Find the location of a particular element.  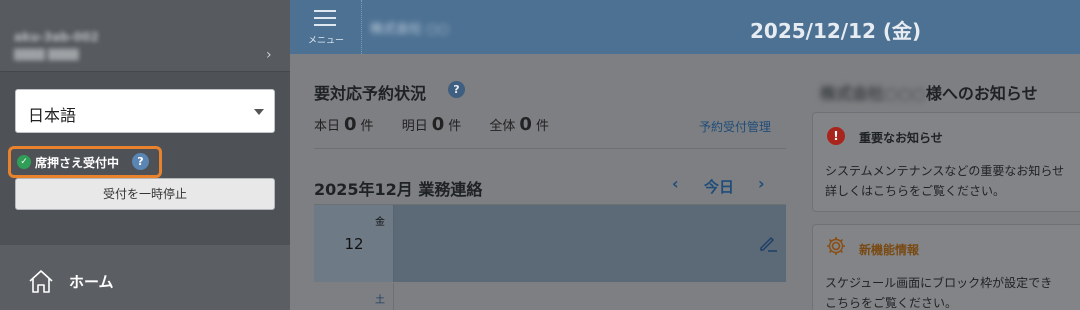

card-heading: 重要なお知らせ is located at coordinates (901, 138).